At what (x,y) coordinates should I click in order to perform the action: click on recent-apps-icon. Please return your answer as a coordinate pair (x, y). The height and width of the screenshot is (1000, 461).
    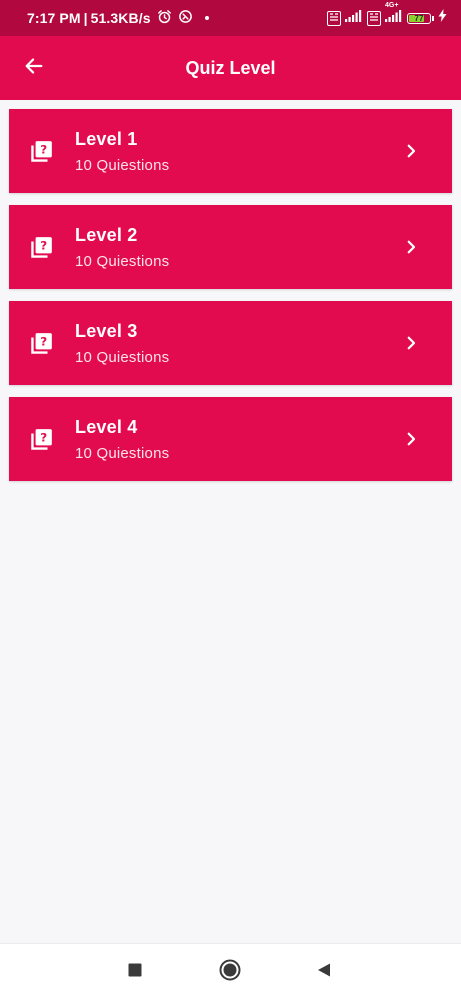
    Looking at the image, I should click on (135, 972).